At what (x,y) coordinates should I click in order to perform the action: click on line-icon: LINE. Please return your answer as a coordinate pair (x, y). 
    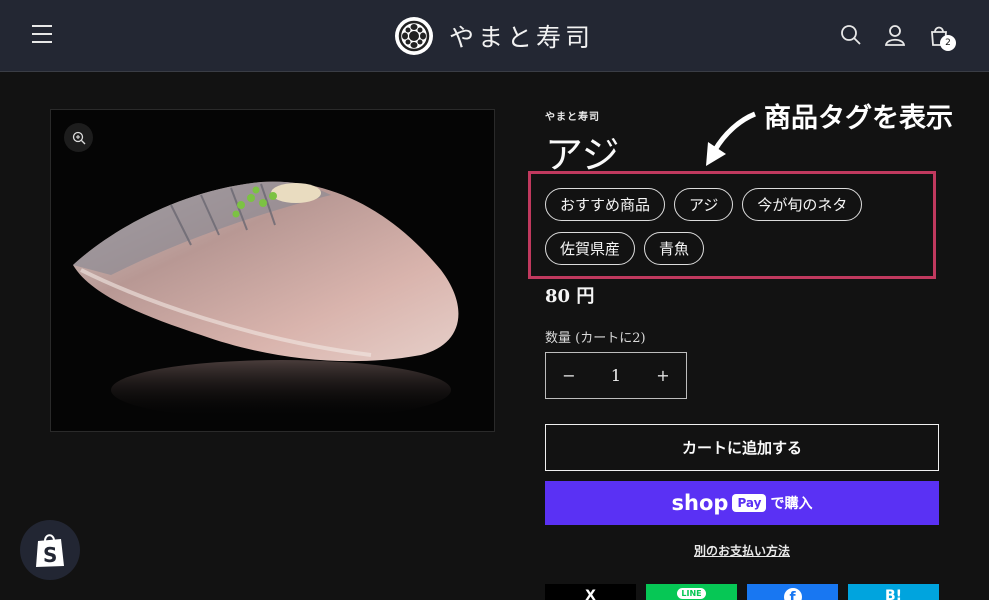
    Looking at the image, I should click on (691, 593).